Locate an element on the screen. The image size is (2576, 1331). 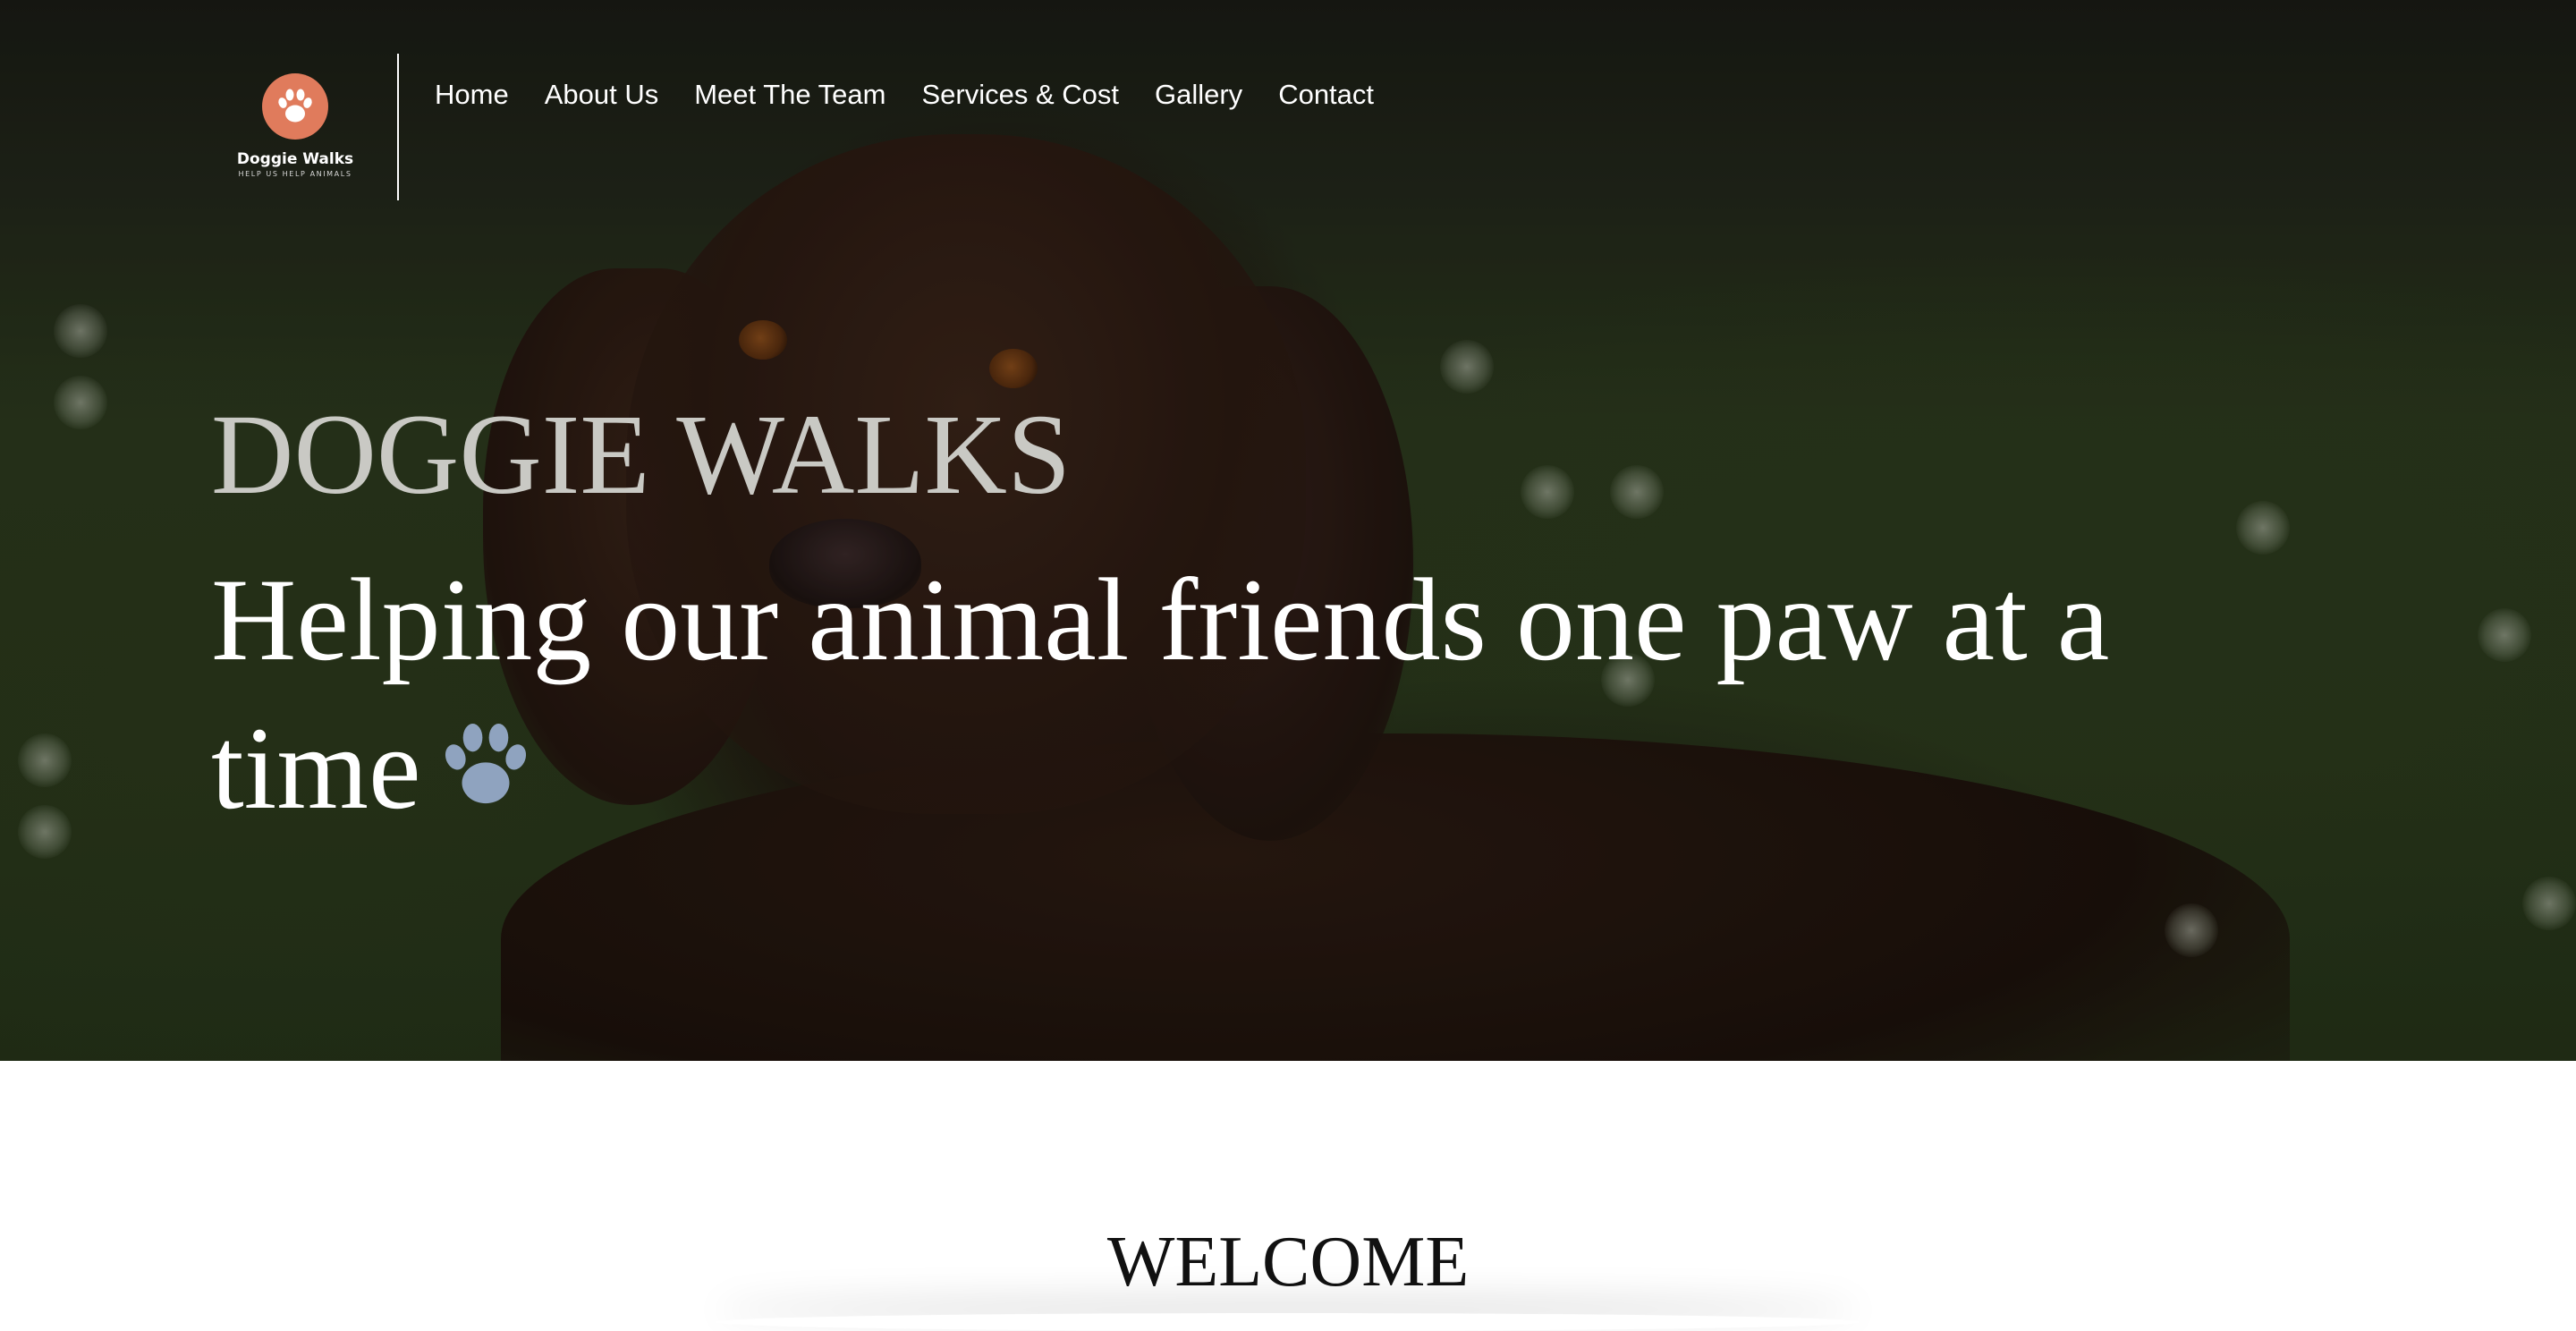
logo-tagline: HELP US HELP ANIMALS is located at coordinates (295, 174).